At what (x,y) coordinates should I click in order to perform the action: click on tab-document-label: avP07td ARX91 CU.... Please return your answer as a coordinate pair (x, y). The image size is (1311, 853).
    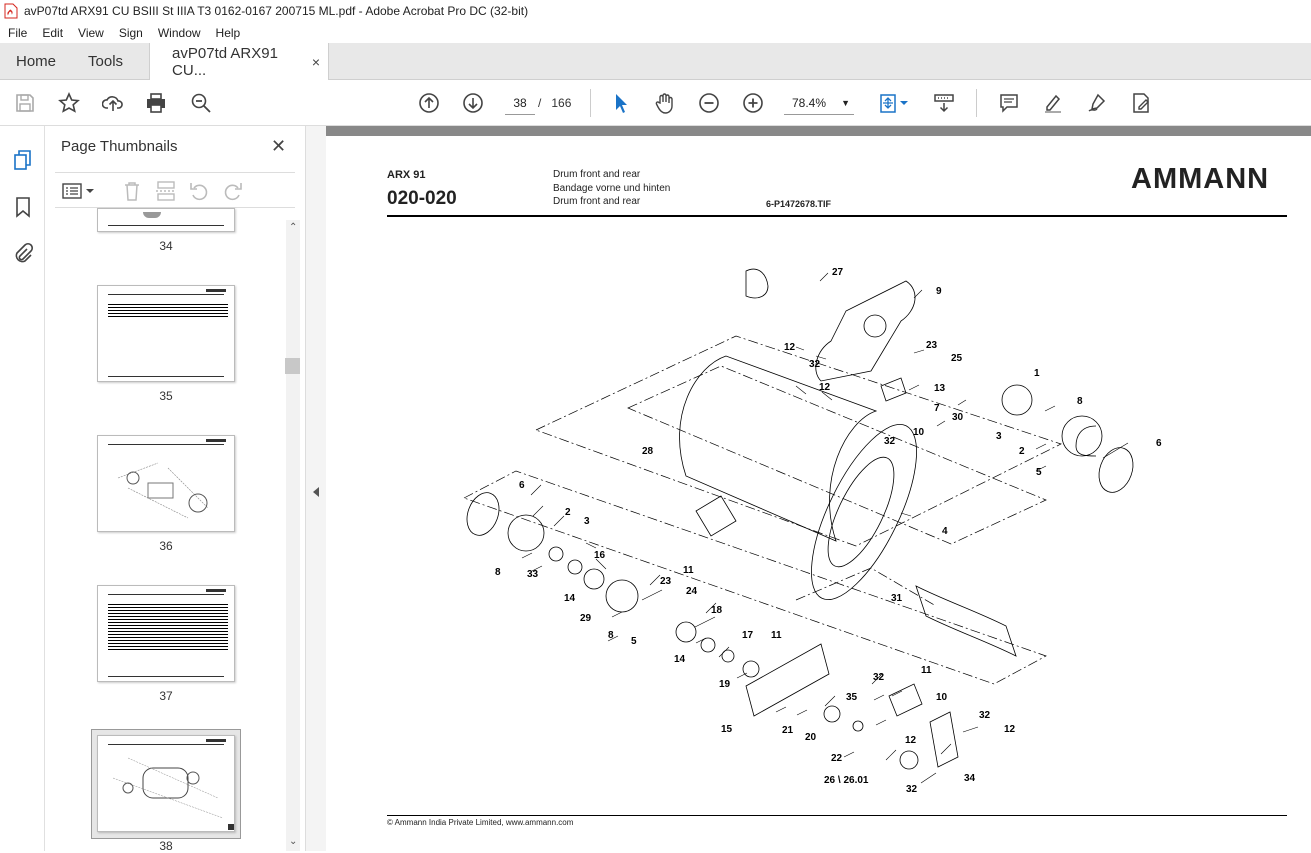
    Looking at the image, I should click on (225, 61).